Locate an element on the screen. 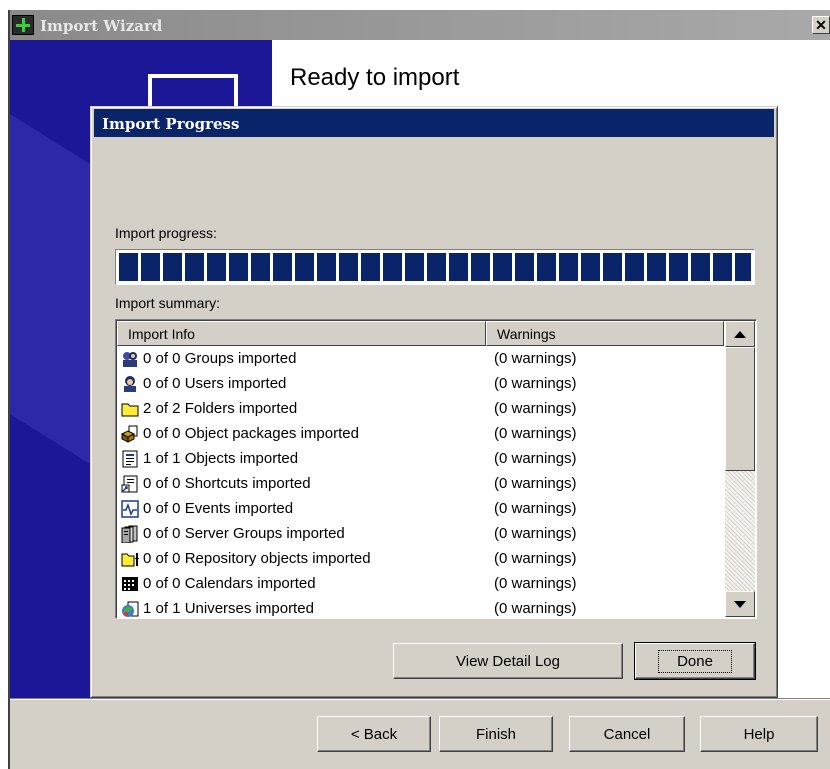 The height and width of the screenshot is (769, 830). list-item-text: 0 of 0 Repository objects imported is located at coordinates (257, 558).